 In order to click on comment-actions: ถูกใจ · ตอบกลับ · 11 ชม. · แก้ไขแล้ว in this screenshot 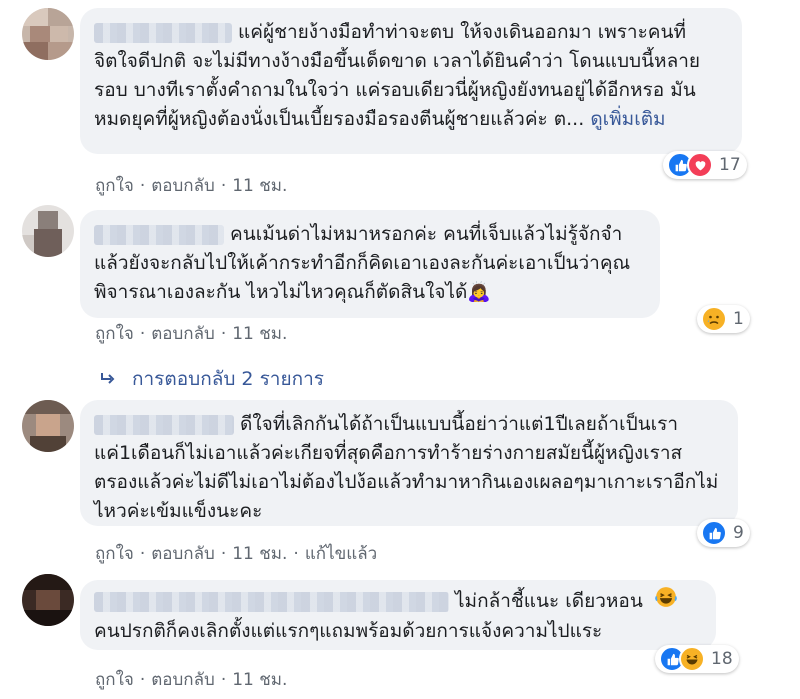, I will do `click(236, 554)`.